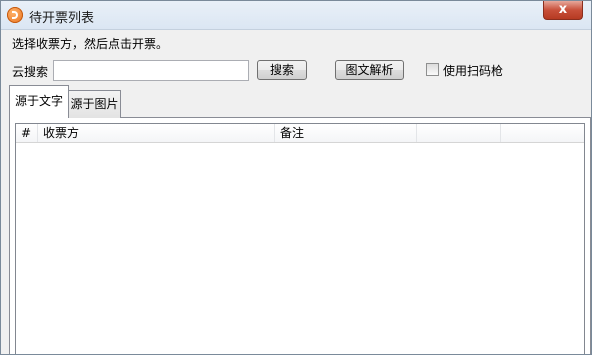 The image size is (592, 355). Describe the element at coordinates (15, 15) in the screenshot. I see `app-logo-icon` at that location.